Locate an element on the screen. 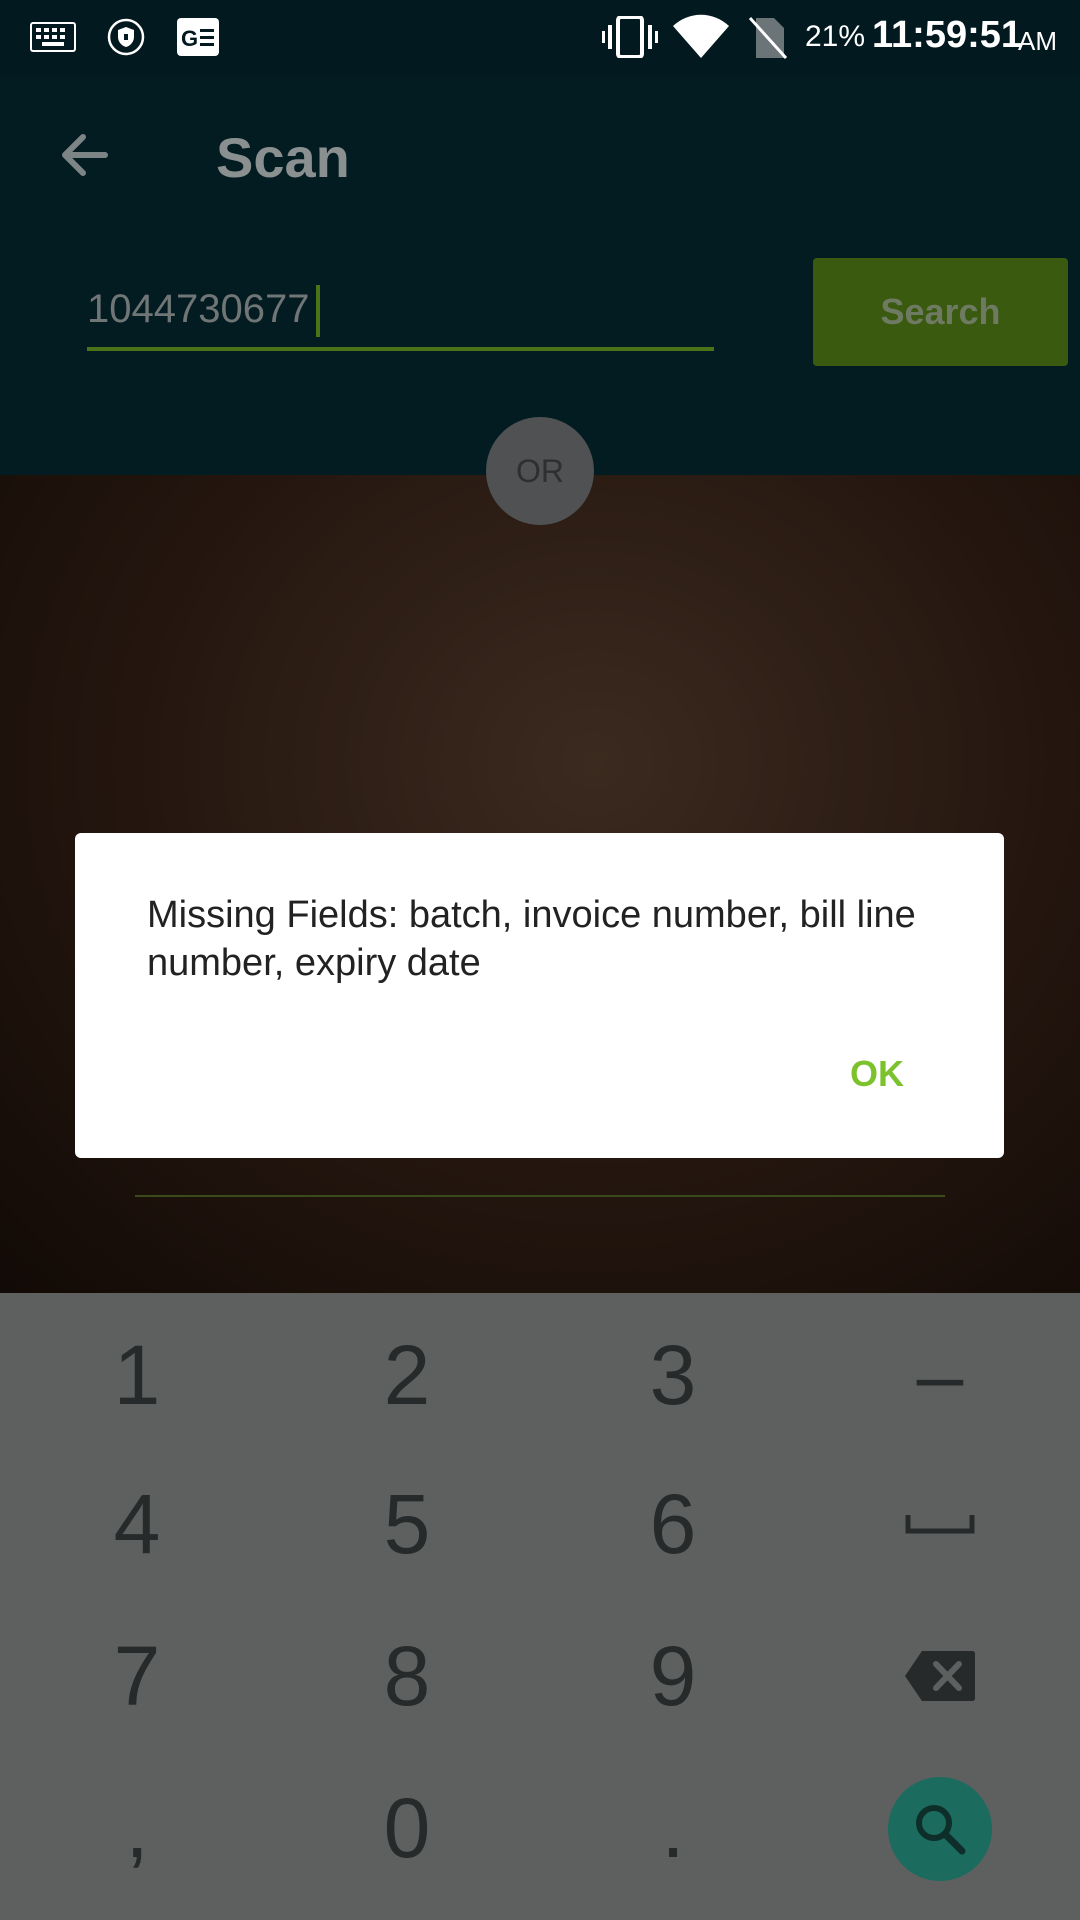 The height and width of the screenshot is (1920, 1080). key-comma: , is located at coordinates (137, 1828).